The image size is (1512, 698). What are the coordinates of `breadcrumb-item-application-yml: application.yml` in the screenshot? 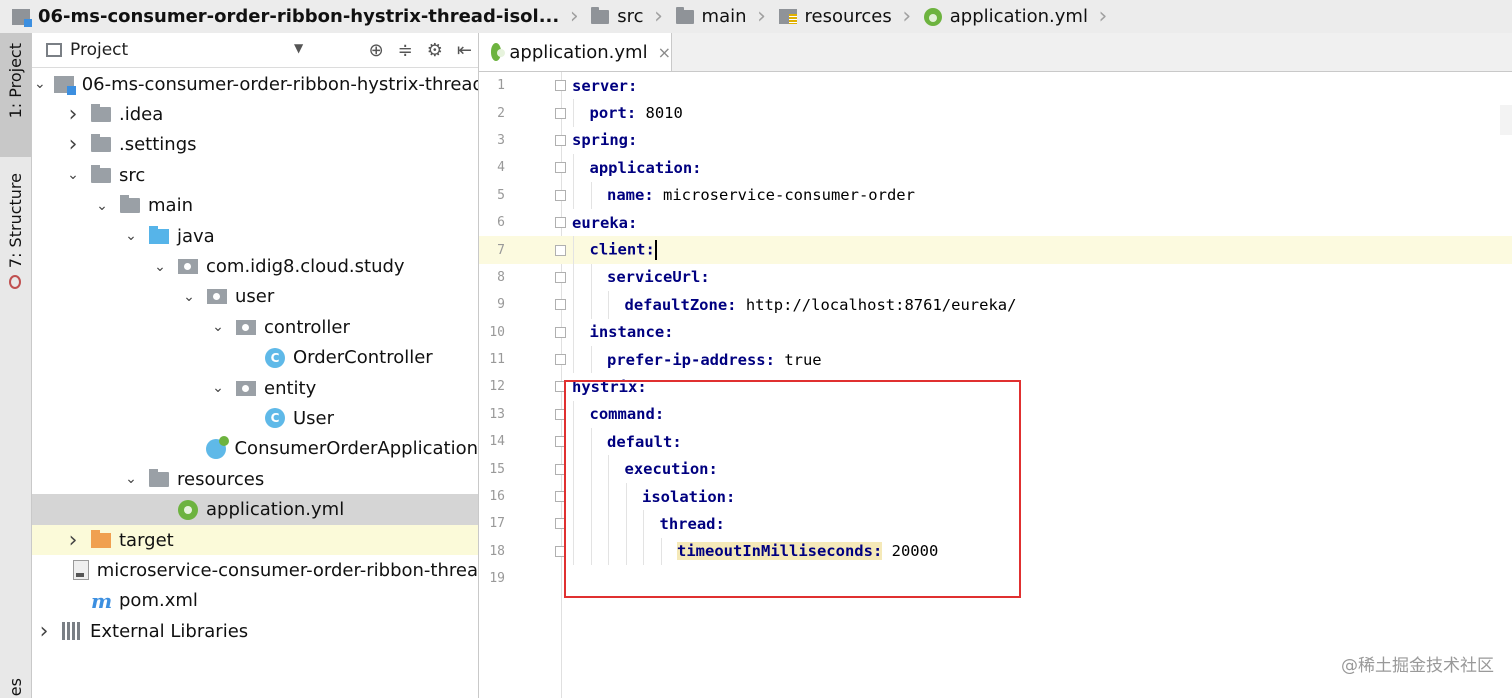 It's located at (1005, 16).